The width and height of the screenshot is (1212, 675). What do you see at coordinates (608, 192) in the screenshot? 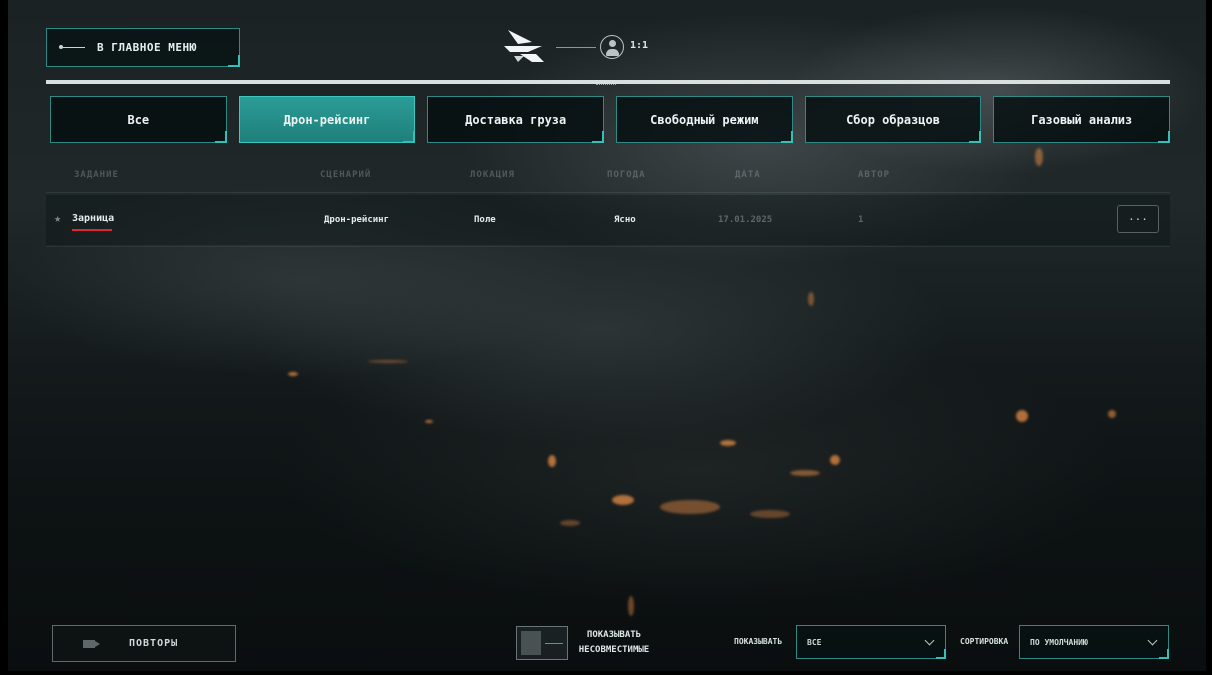
I see `table-divider` at bounding box center [608, 192].